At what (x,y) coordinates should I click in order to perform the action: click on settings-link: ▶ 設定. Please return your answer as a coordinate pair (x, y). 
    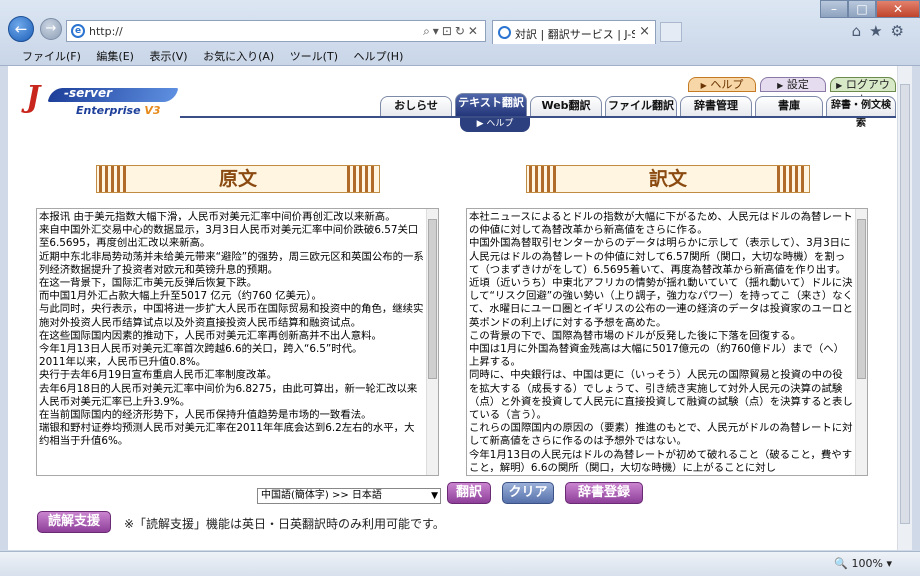
    Looking at the image, I should click on (793, 84).